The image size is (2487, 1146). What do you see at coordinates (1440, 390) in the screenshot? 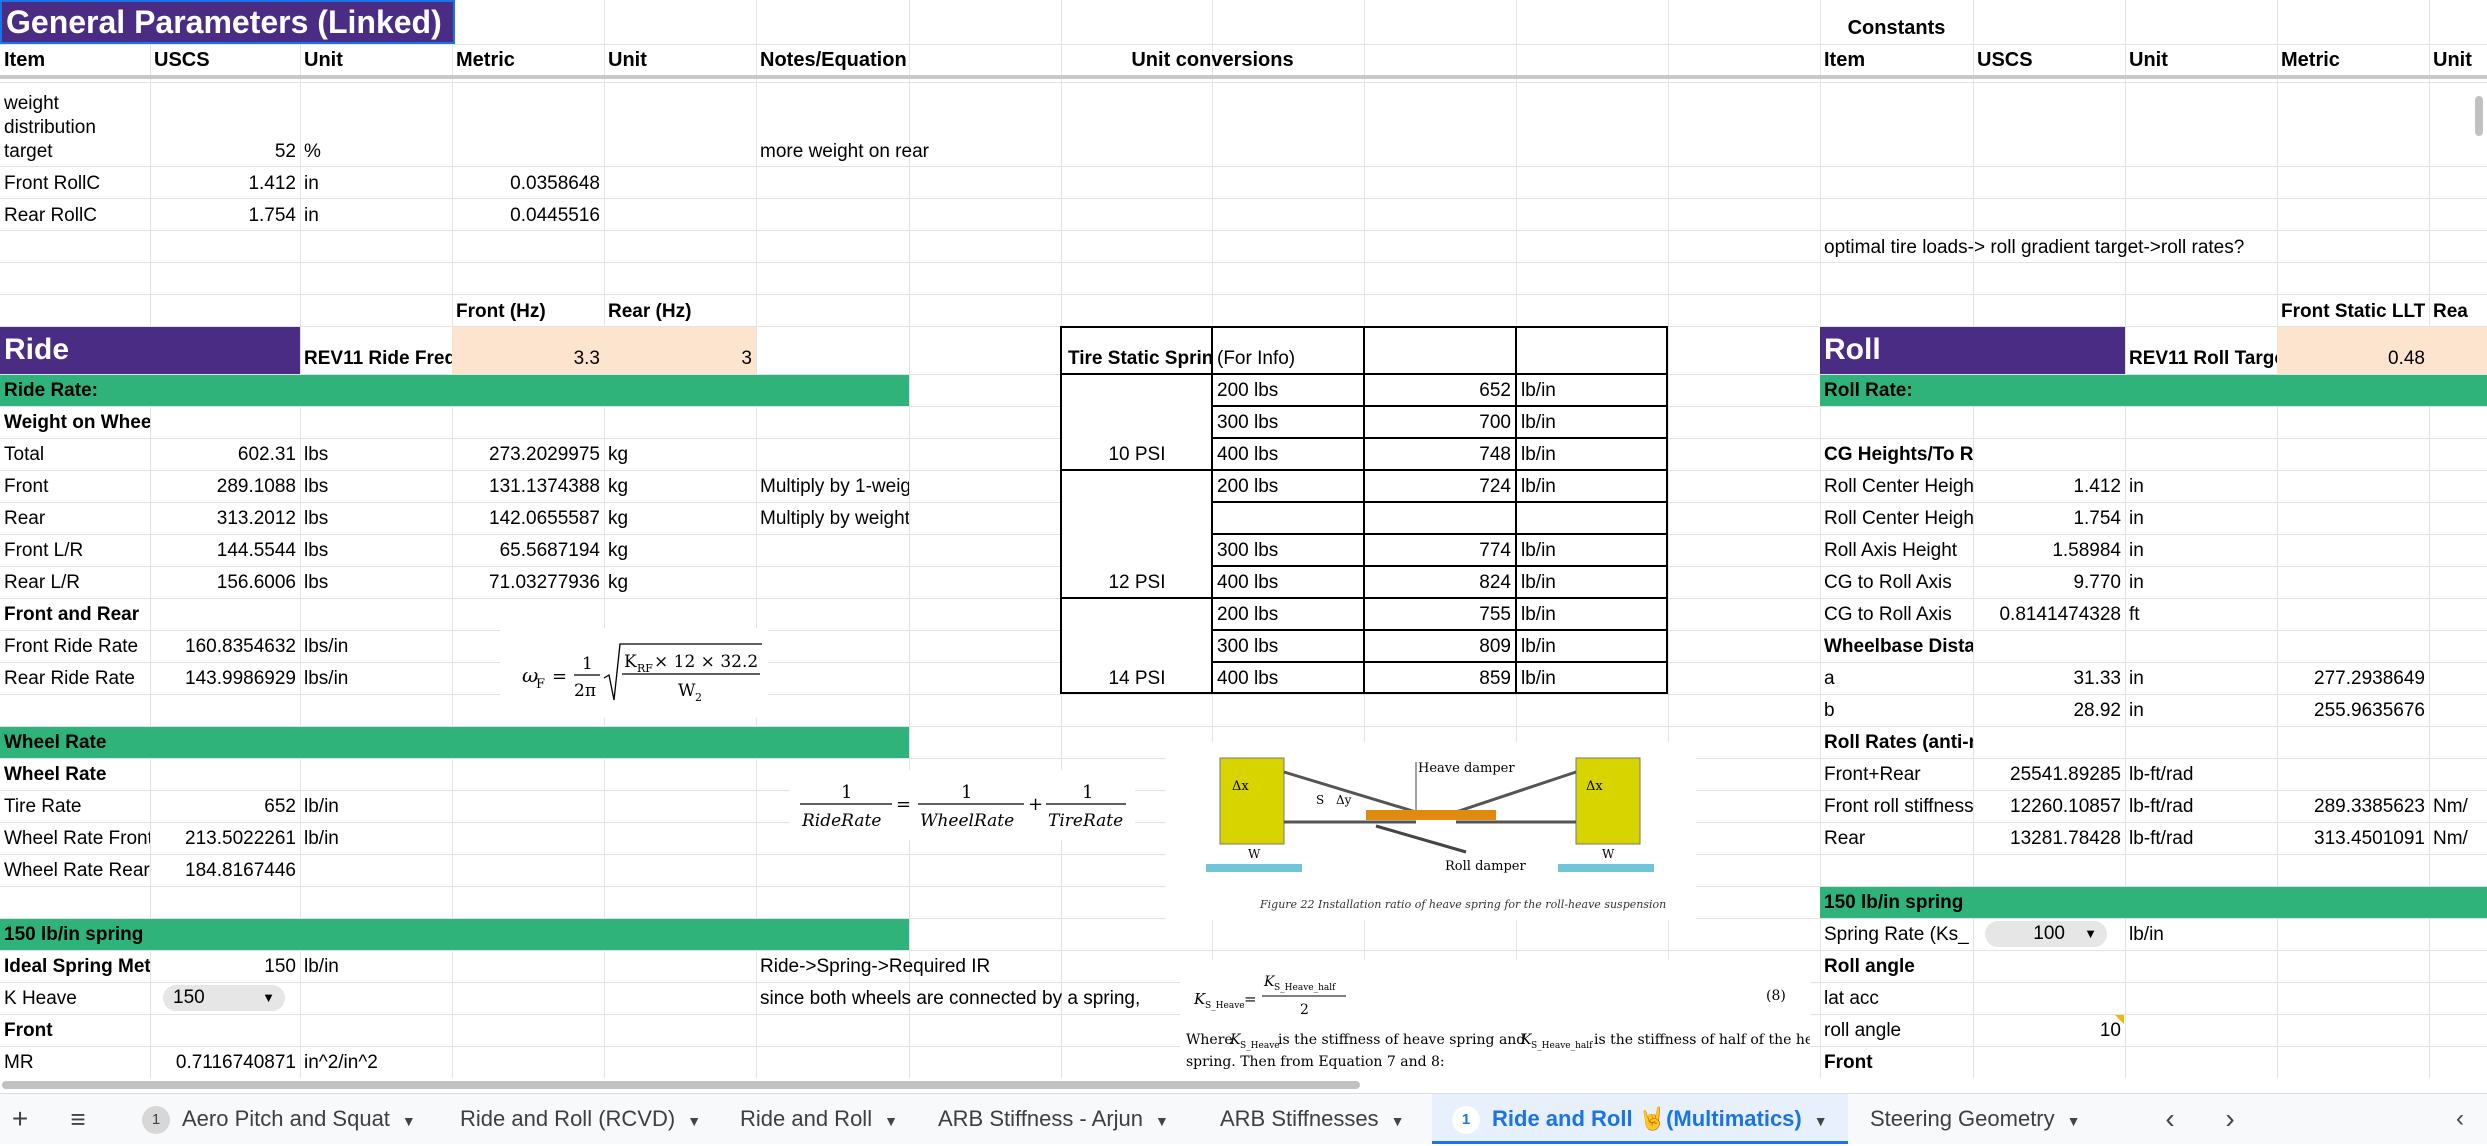
I see `tire-stiffness: 652` at bounding box center [1440, 390].